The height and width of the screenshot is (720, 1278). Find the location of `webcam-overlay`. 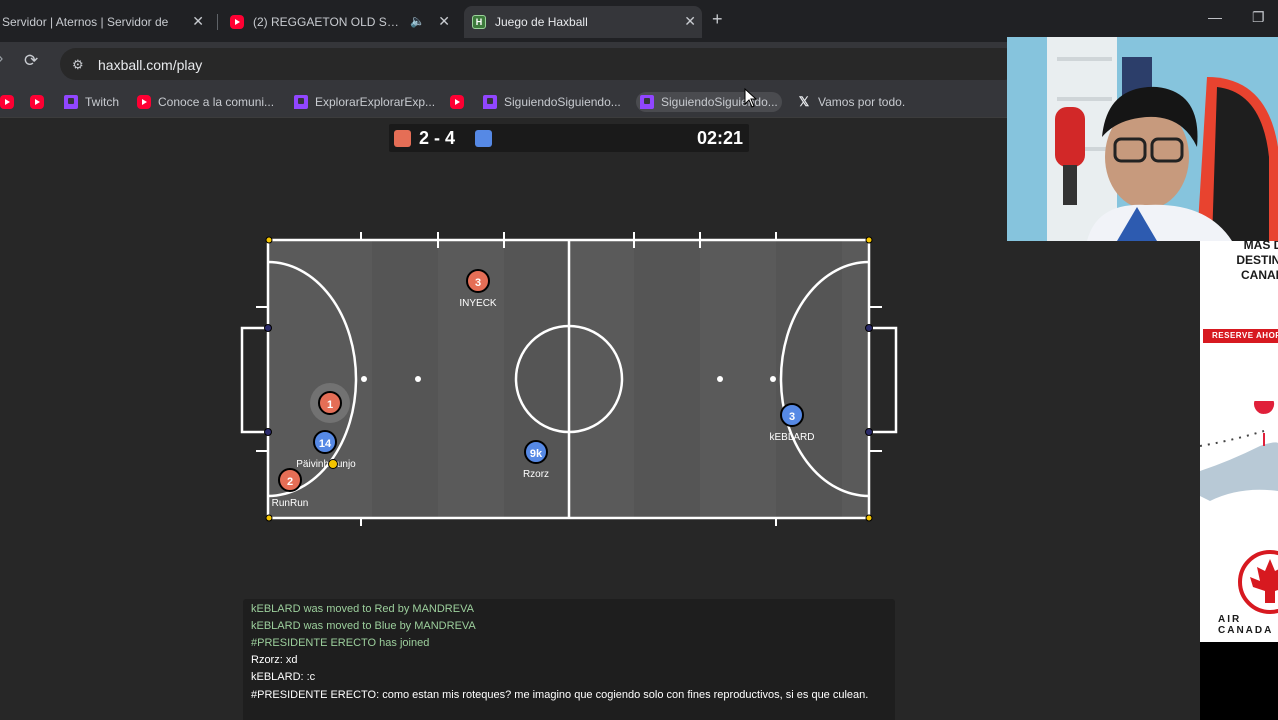

webcam-overlay is located at coordinates (1142, 139).